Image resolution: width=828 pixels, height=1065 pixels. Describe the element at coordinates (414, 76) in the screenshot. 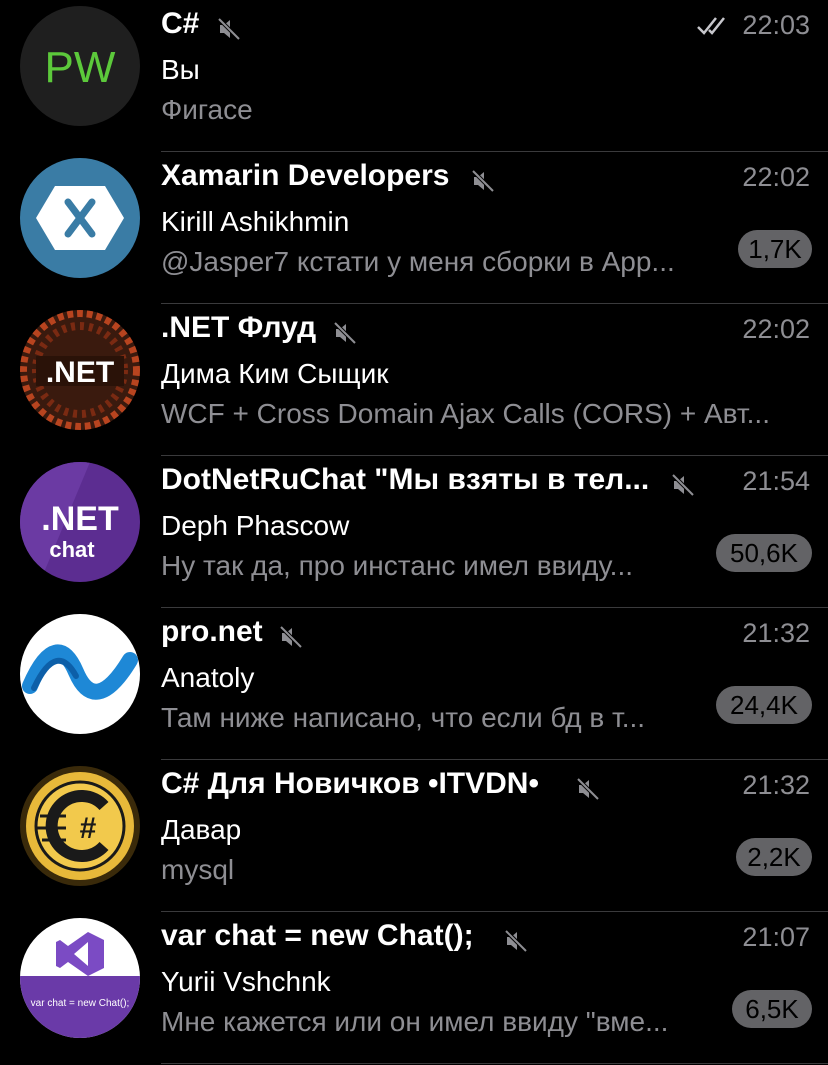

I see `chat-row: PW C# 22:03 Вы Фигасе` at that location.